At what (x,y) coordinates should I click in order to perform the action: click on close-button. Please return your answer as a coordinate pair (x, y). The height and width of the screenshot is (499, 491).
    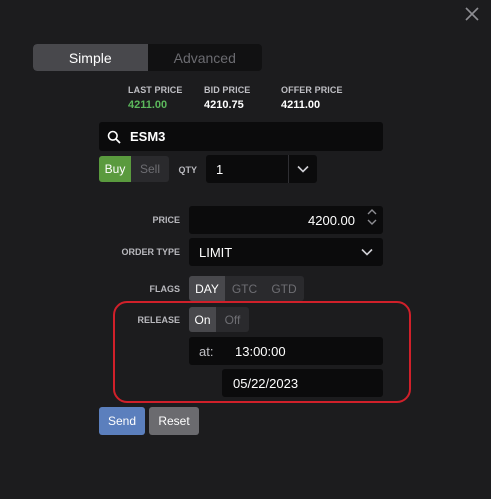
    Looking at the image, I should click on (472, 14).